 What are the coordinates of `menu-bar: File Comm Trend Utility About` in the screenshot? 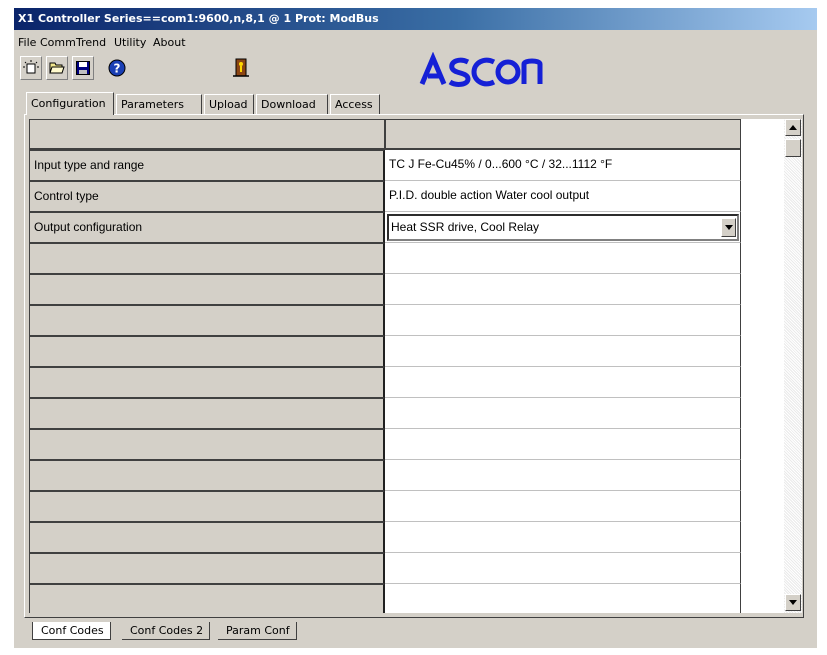 It's located at (415, 43).